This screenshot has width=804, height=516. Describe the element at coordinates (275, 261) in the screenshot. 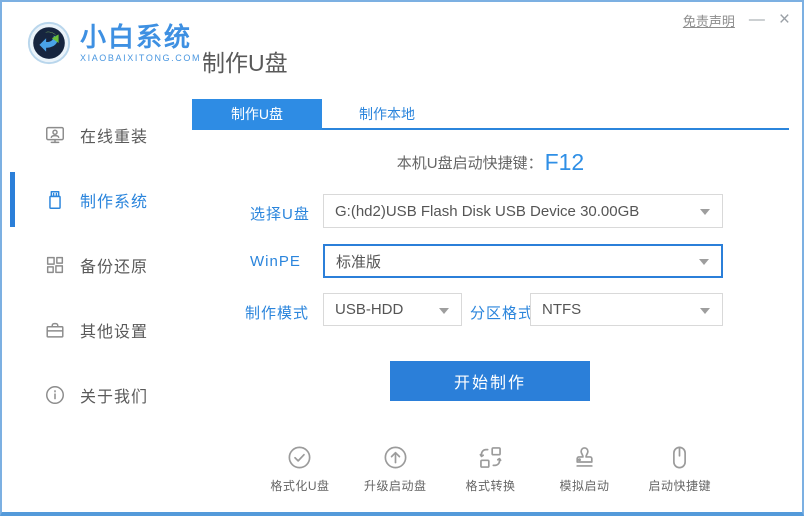

I see `winpe-select-label: WinPE` at that location.